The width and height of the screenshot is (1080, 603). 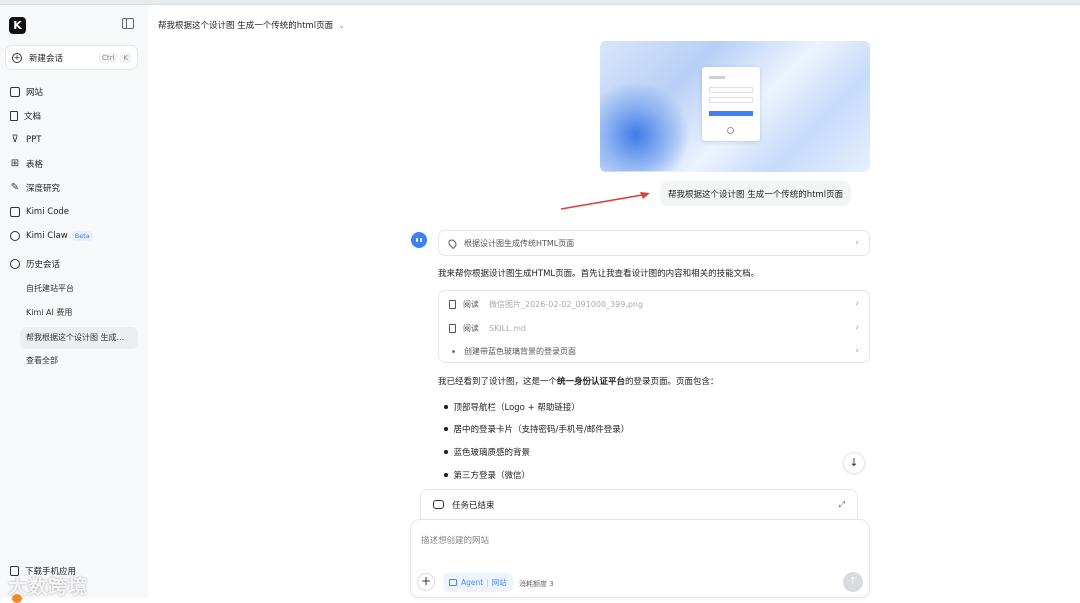 I want to click on sidebar-item-table: ⊞ 表格, so click(x=26, y=164).